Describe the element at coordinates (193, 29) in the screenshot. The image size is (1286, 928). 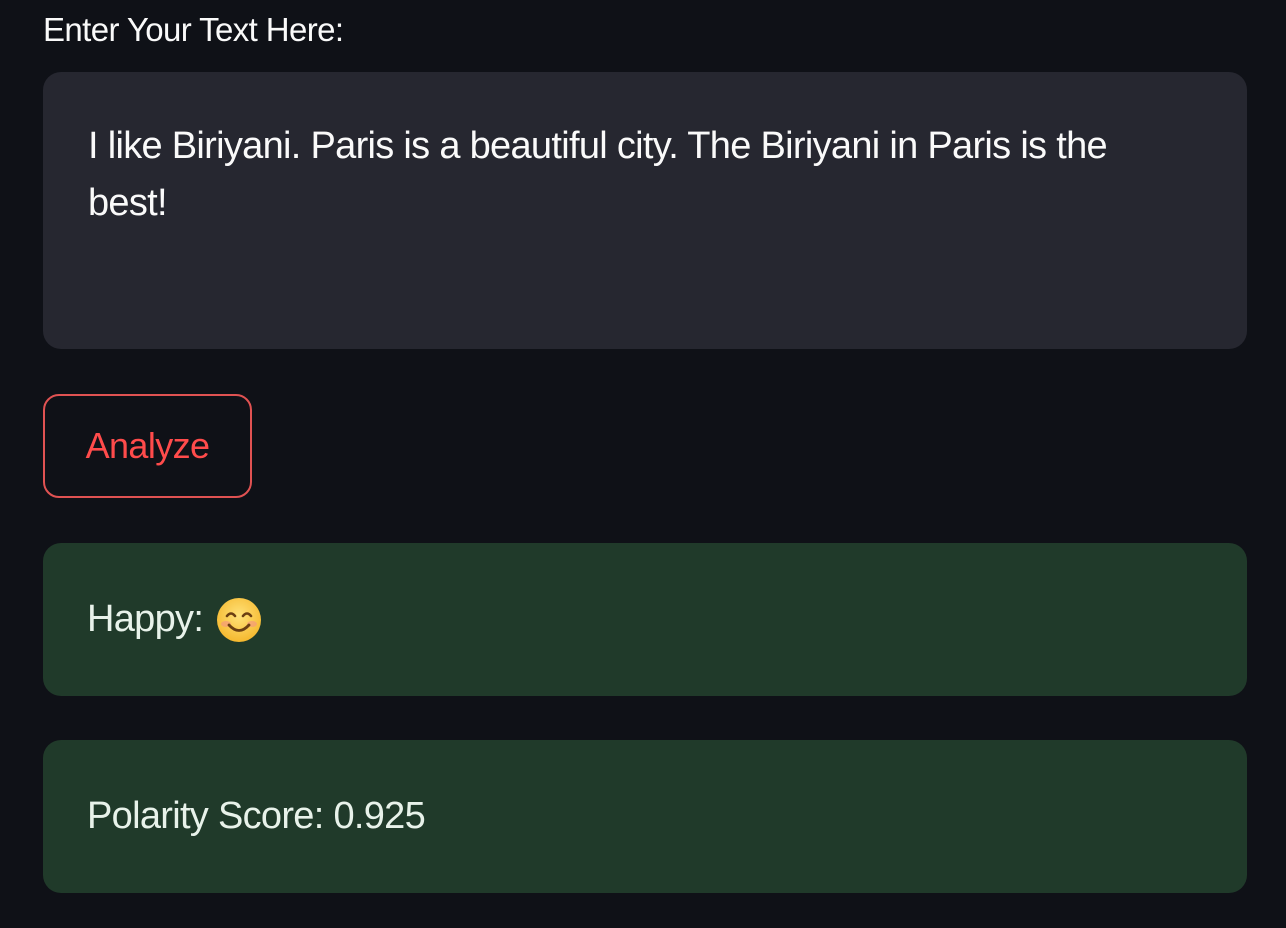
I see `text-input-label: Enter Your Text Here:` at that location.